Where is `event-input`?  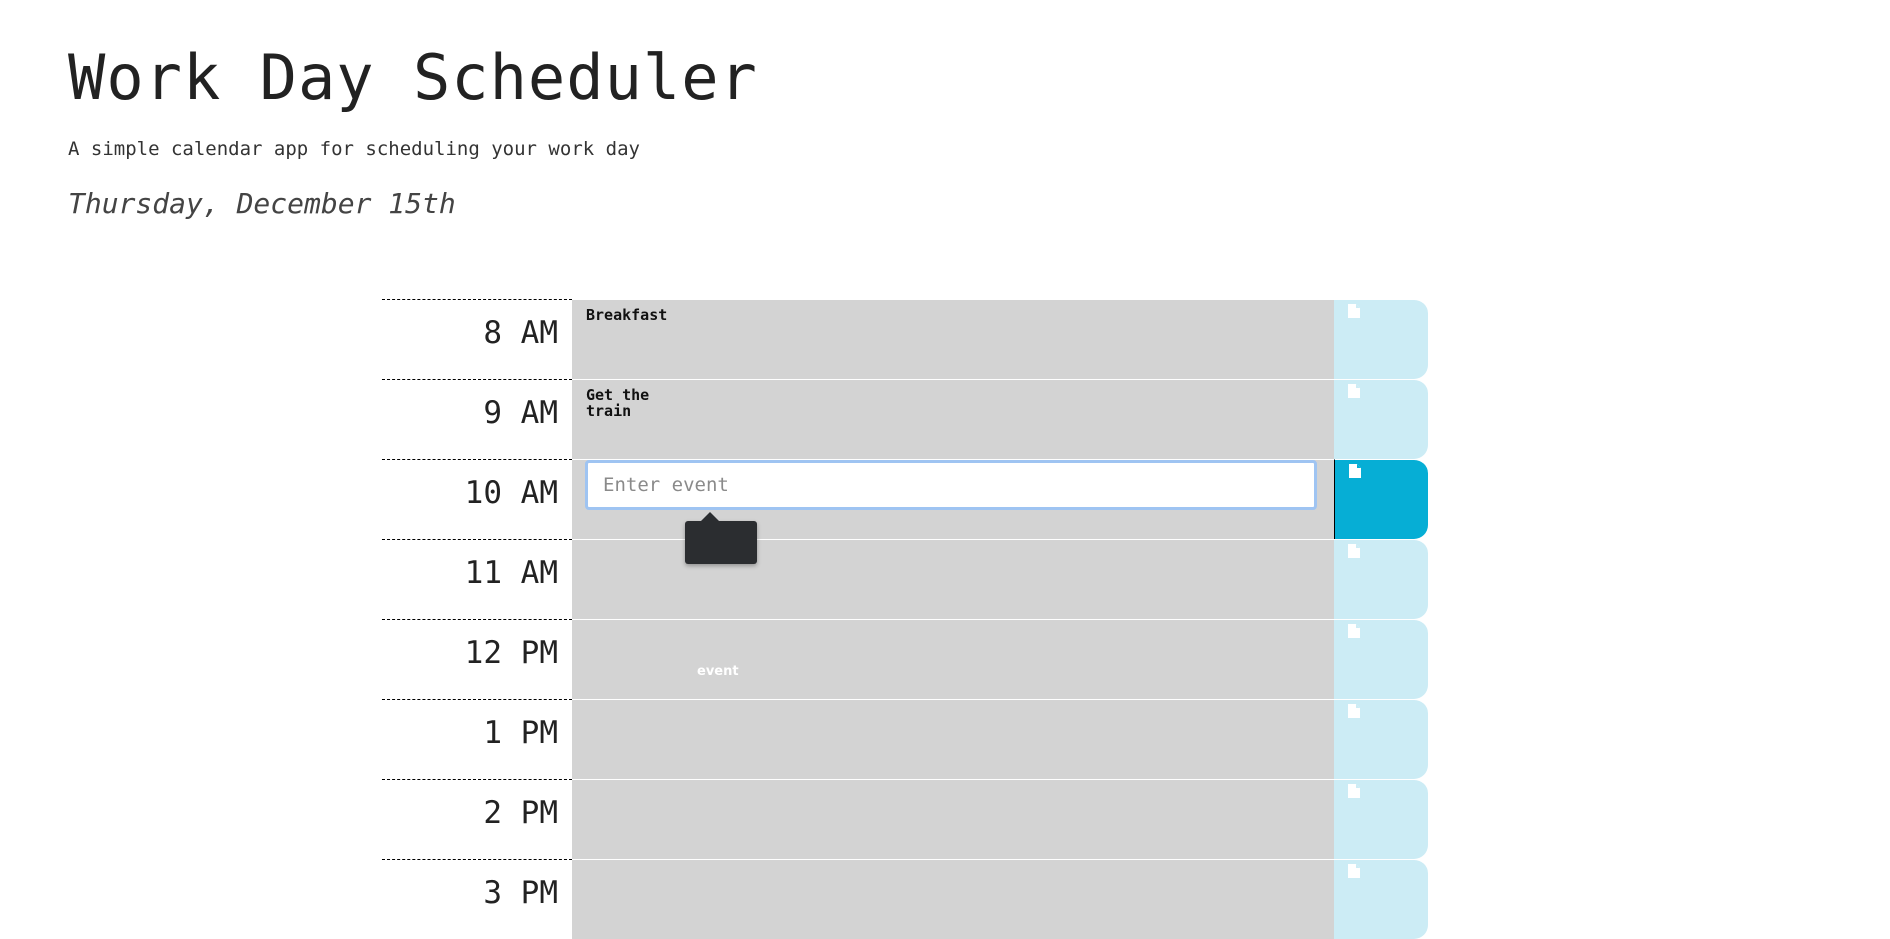 event-input is located at coordinates (951, 485).